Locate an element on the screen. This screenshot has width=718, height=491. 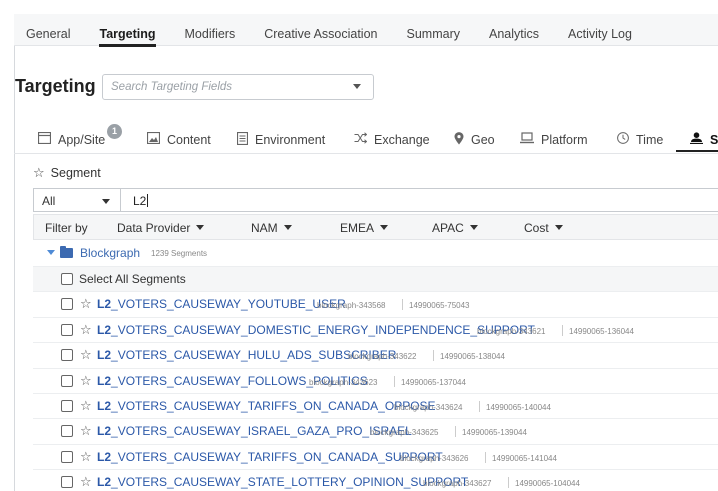
tab-label: App/Site is located at coordinates (82, 139).